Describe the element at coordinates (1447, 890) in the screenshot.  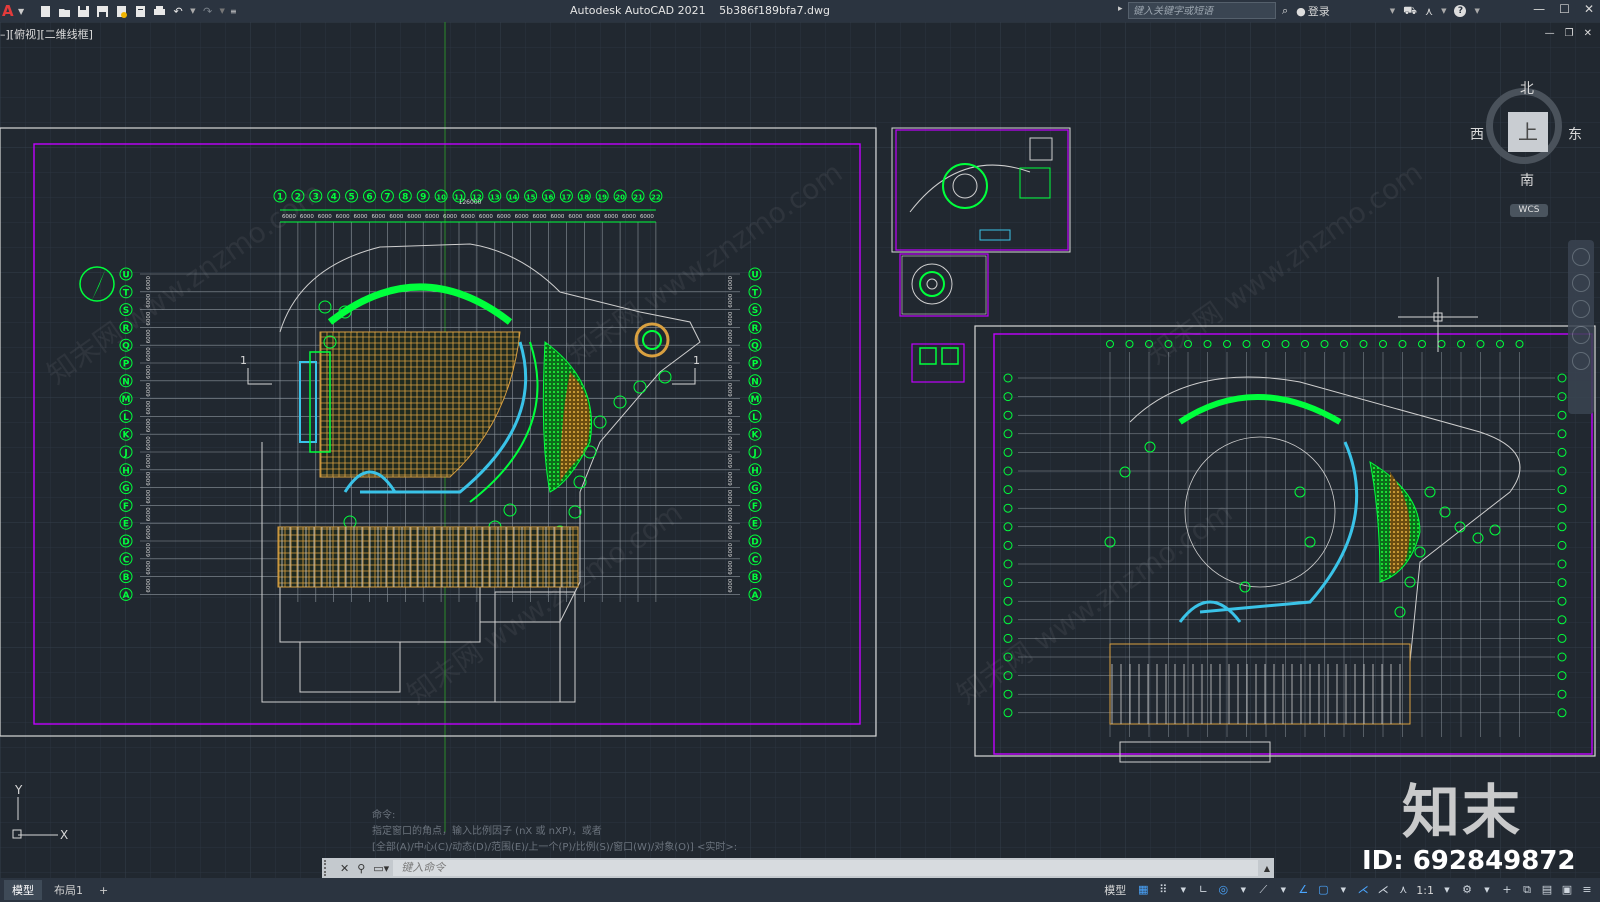
I see `scale-dropdown-icon: ▼` at that location.